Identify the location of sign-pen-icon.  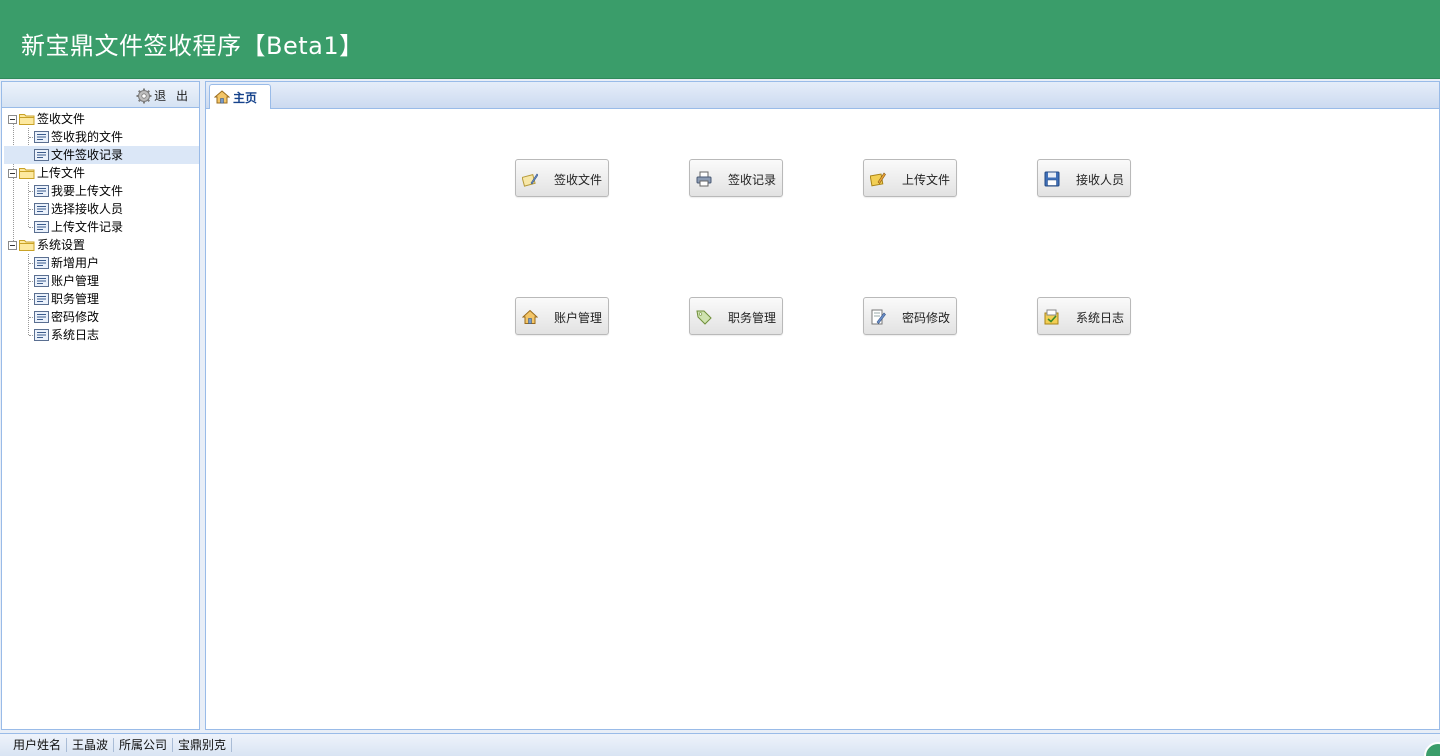
(530, 180).